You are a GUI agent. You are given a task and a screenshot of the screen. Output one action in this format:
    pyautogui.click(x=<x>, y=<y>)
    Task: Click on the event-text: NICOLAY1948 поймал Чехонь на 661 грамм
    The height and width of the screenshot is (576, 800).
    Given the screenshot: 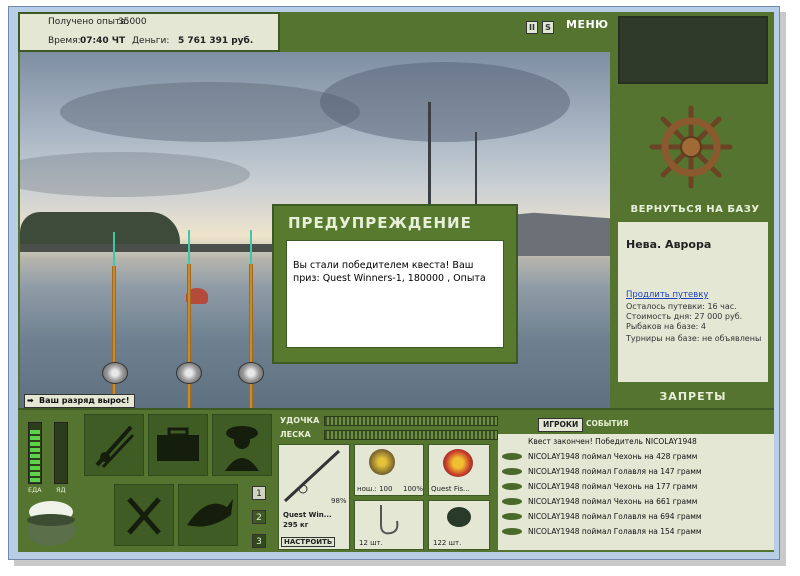 What is the action you would take?
    pyautogui.click(x=613, y=501)
    